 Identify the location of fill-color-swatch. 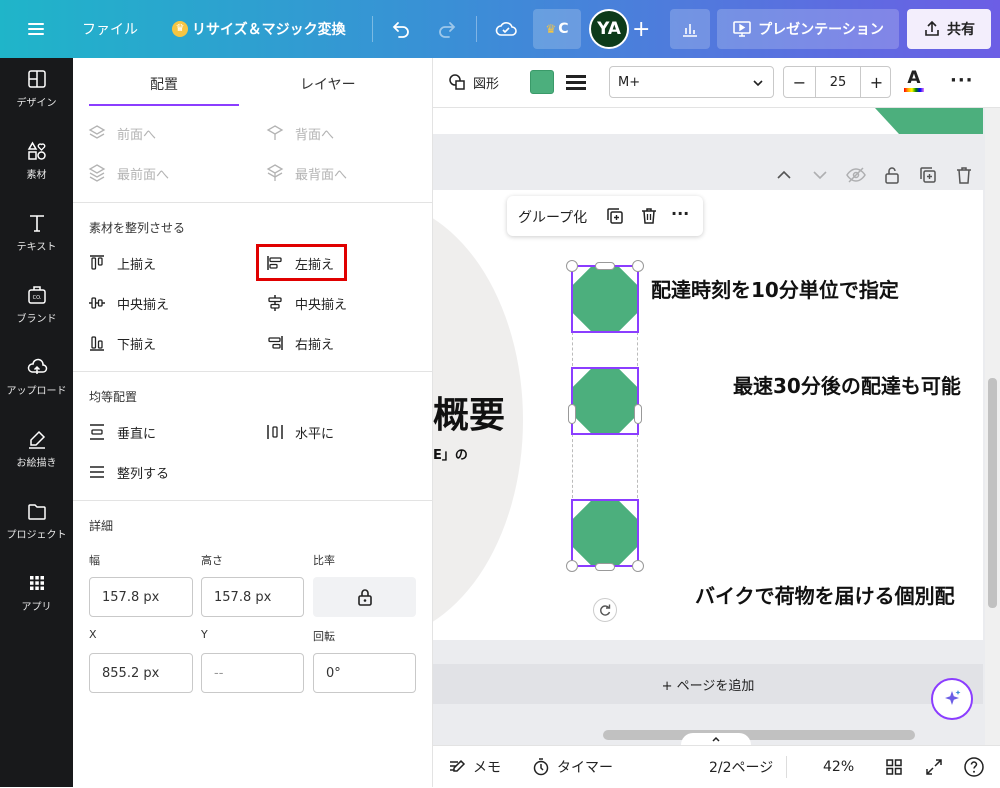
(542, 82).